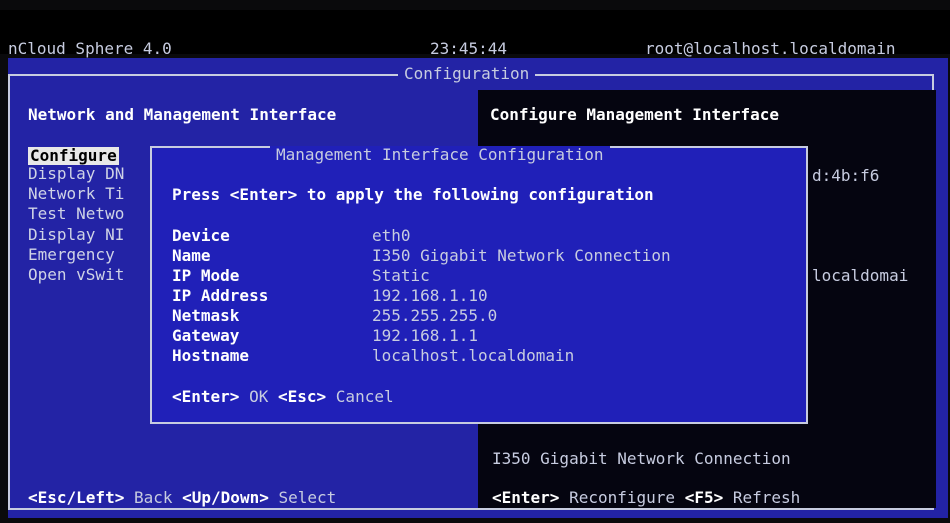  Describe the element at coordinates (258, 396) in the screenshot. I see `ok-button: OK` at that location.